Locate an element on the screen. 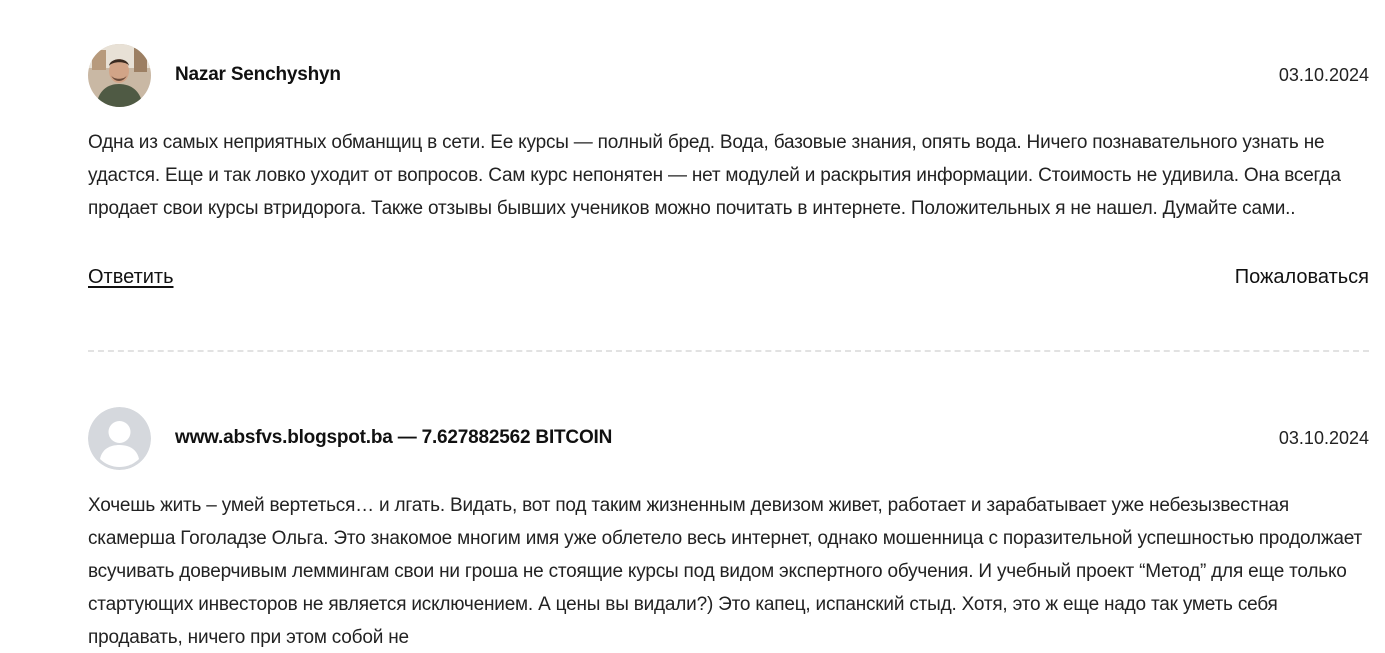  report-link: Пожаловаться is located at coordinates (1302, 277).